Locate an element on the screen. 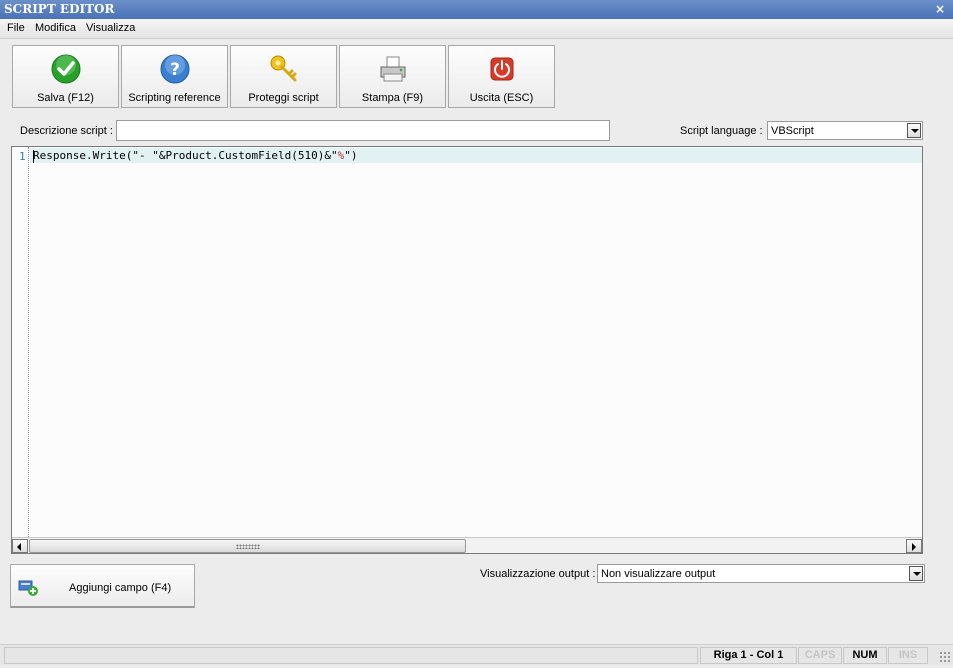 The image size is (953, 668). scripting-reference-button: ? Scripting reference is located at coordinates (174, 76).